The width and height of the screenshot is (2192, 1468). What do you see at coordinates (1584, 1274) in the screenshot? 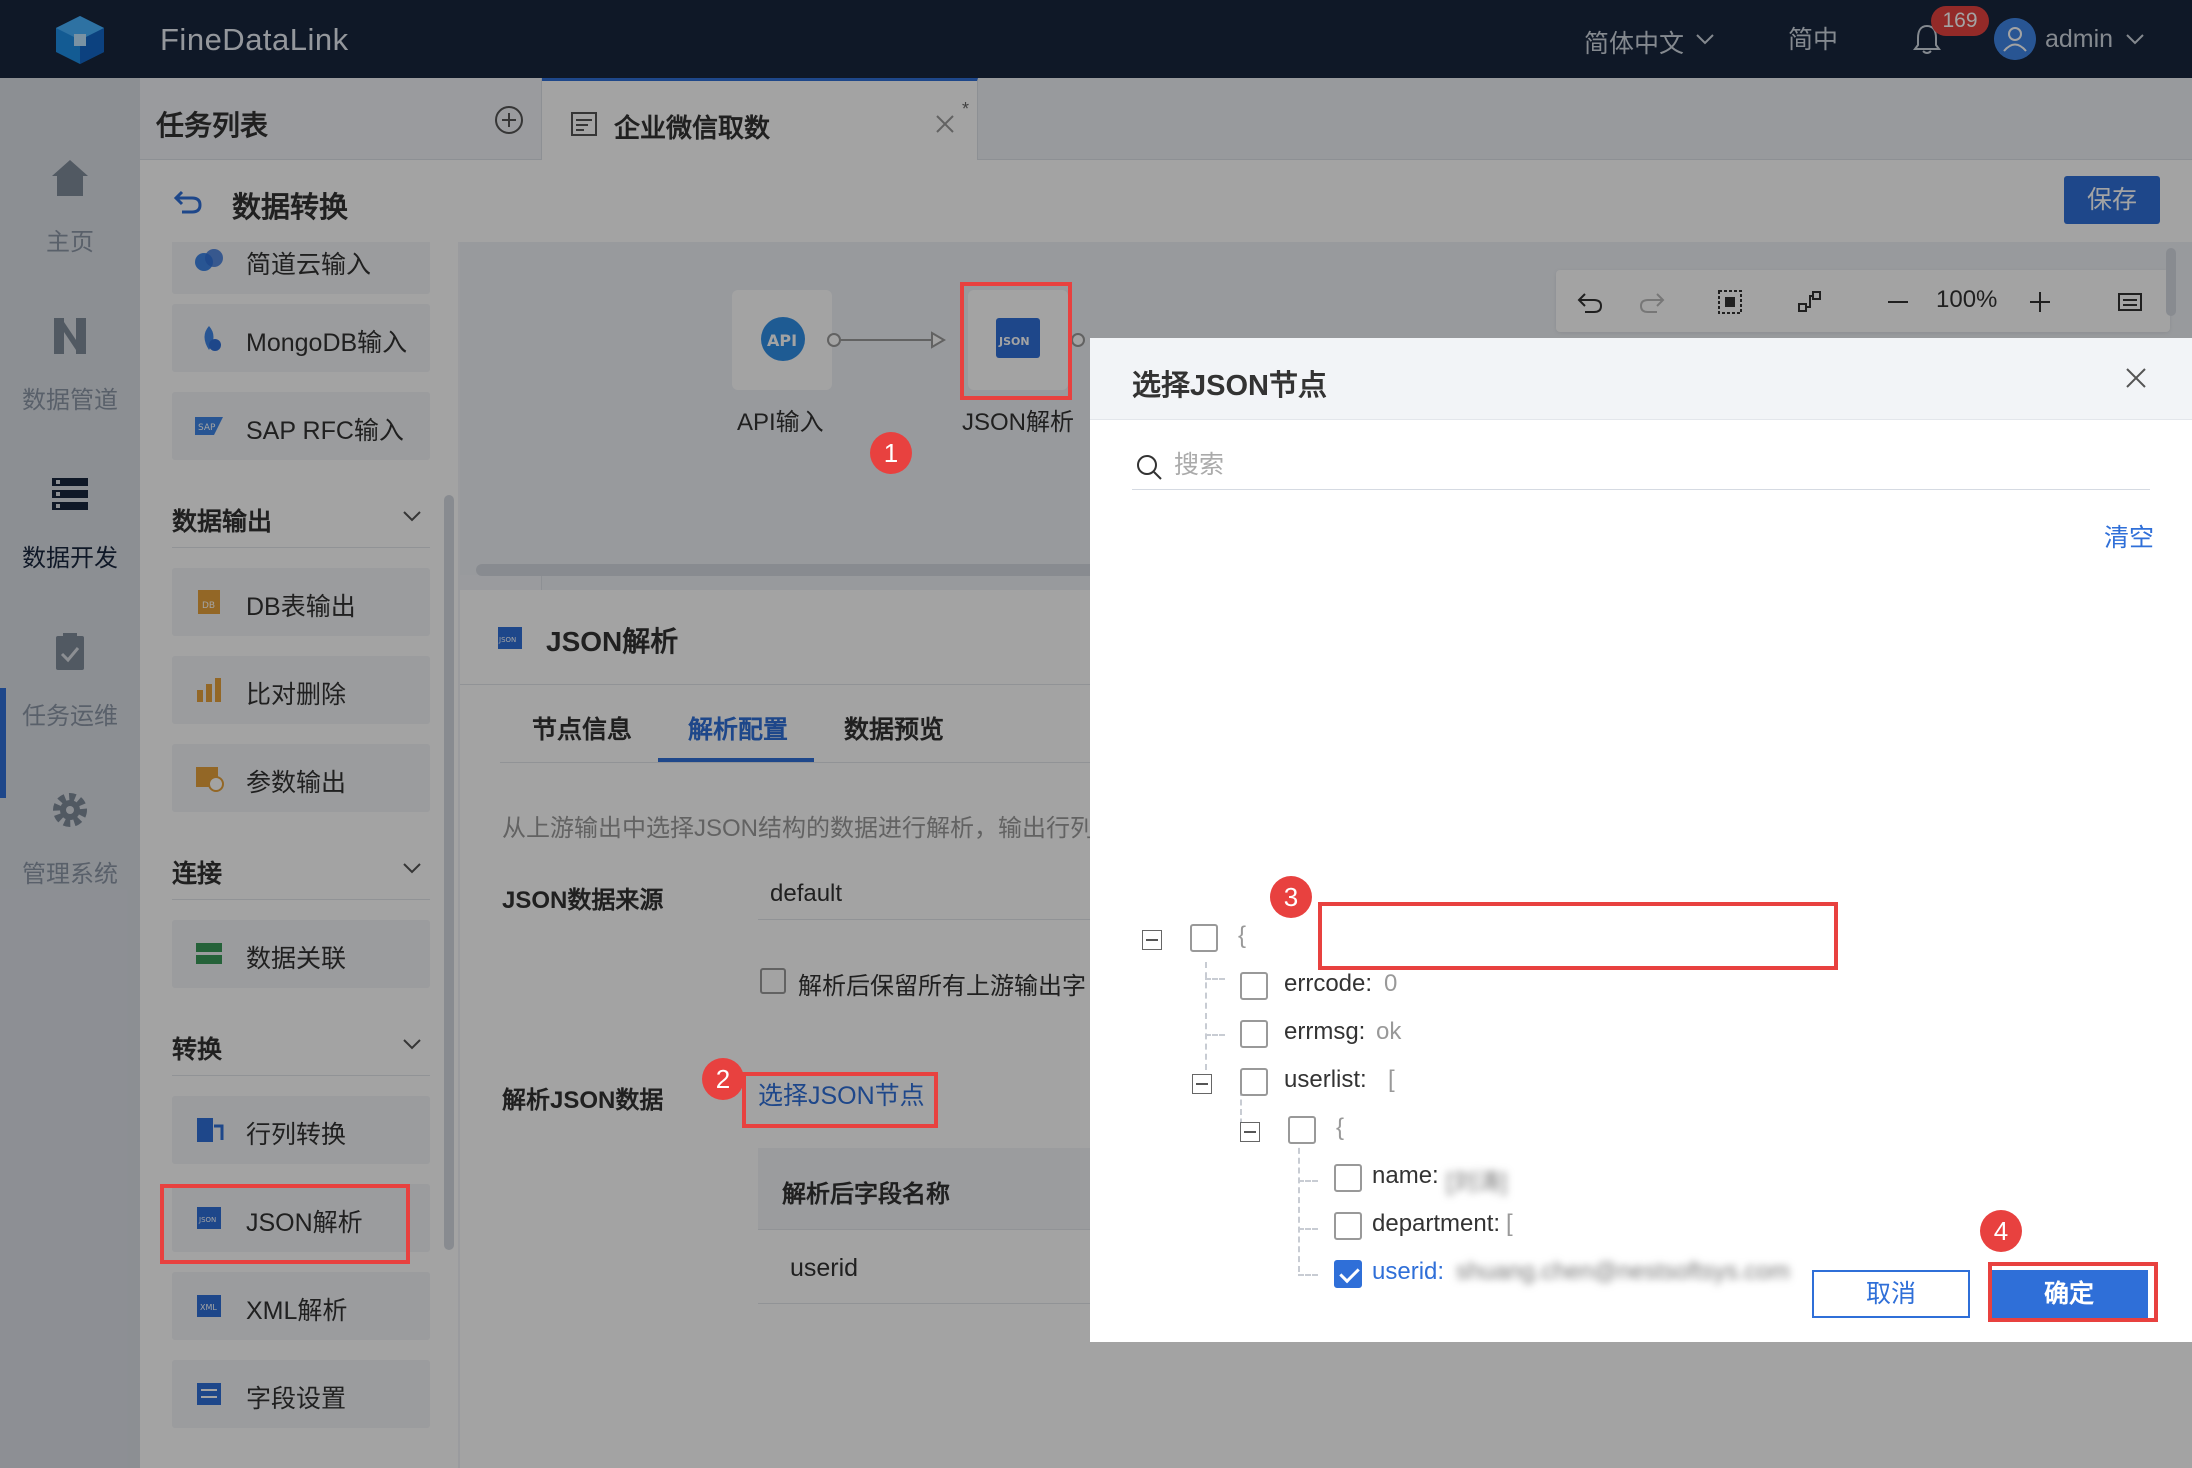
I see `tree-node-userid: userid: shuang.chen@nestsoftsys.com` at bounding box center [1584, 1274].